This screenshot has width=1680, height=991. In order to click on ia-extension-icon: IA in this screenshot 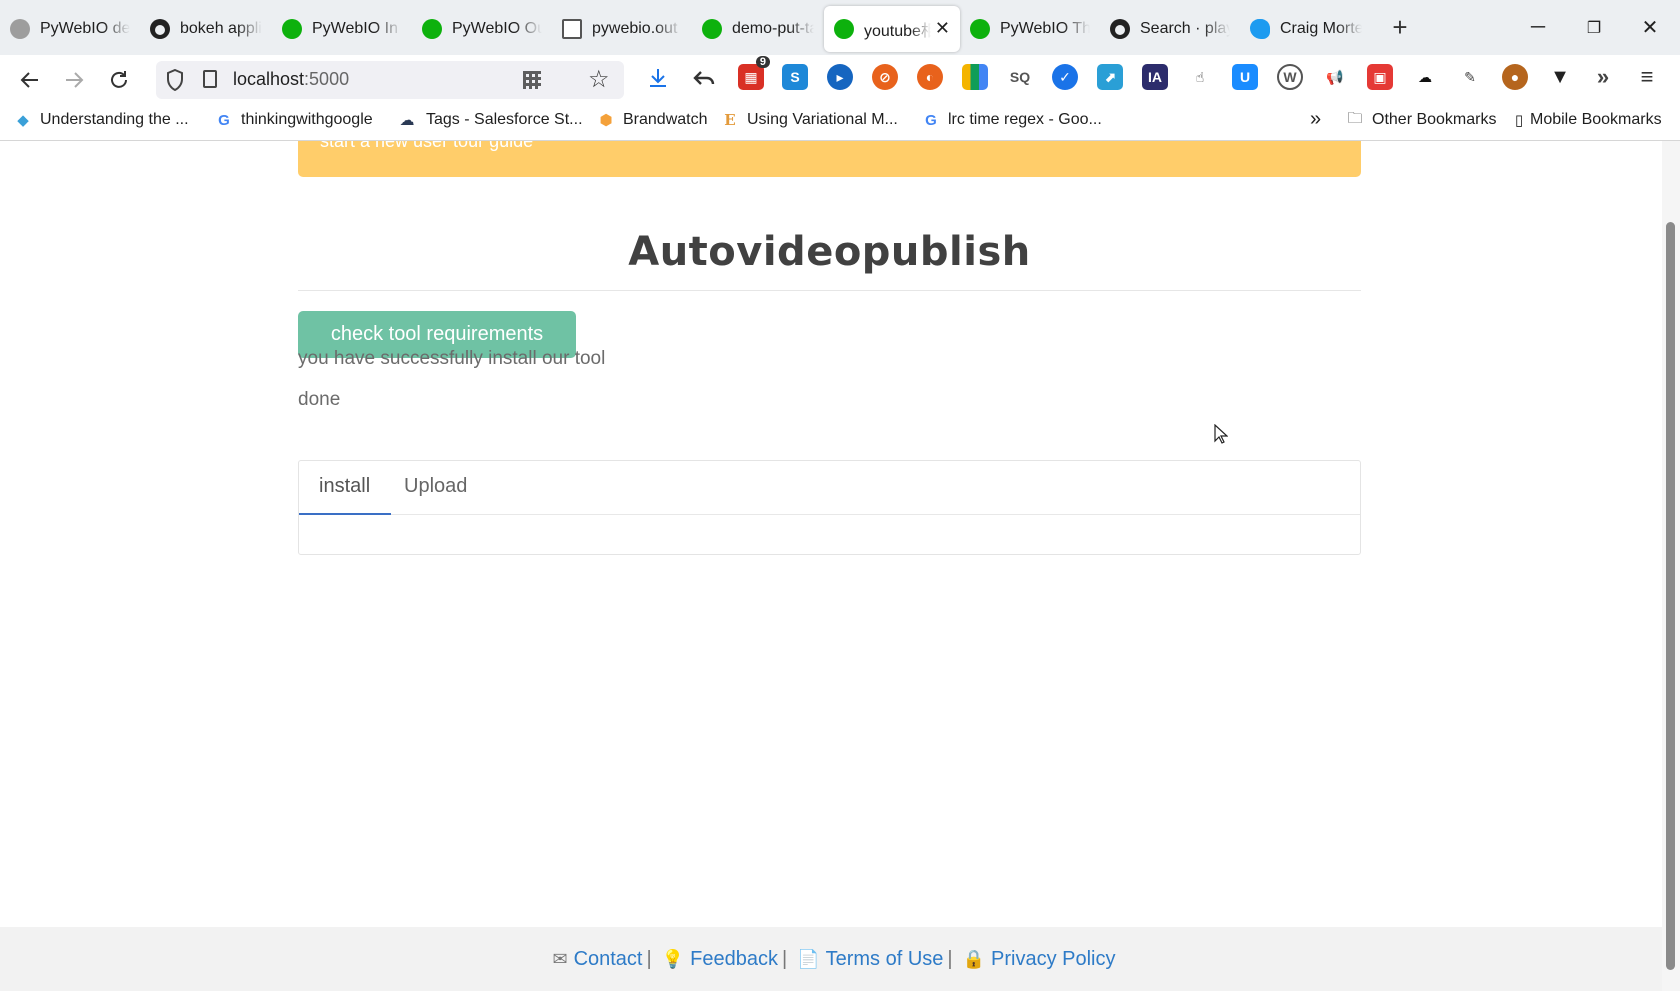, I will do `click(1155, 77)`.